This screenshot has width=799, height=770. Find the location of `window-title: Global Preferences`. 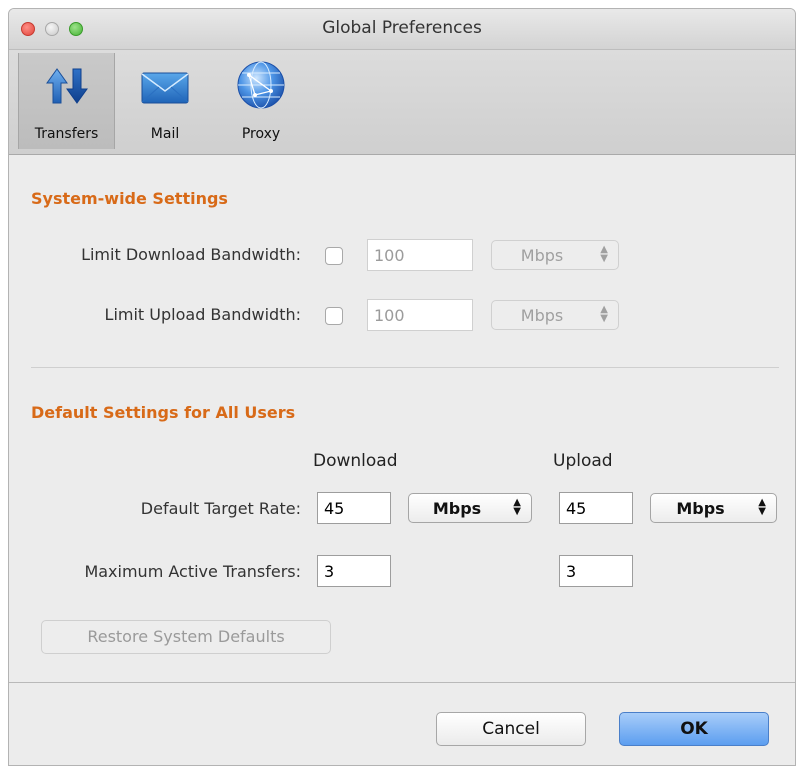

window-title: Global Preferences is located at coordinates (402, 28).